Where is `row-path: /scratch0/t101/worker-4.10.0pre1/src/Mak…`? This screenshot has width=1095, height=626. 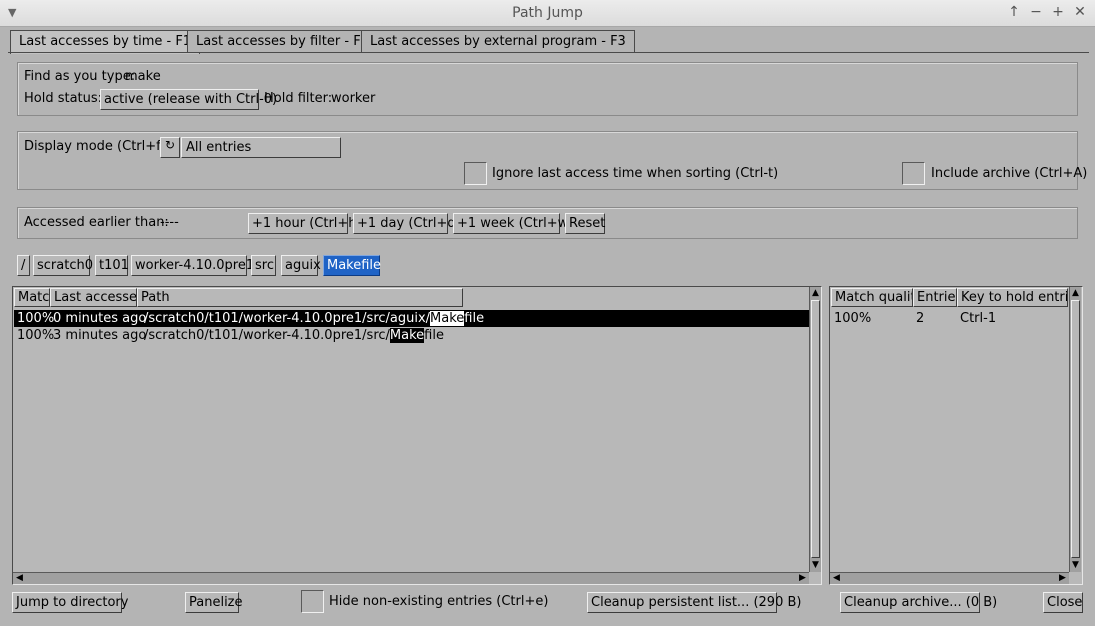
row-path: /scratch0/t101/worker-4.10.0pre1/src/Mak… is located at coordinates (294, 335).